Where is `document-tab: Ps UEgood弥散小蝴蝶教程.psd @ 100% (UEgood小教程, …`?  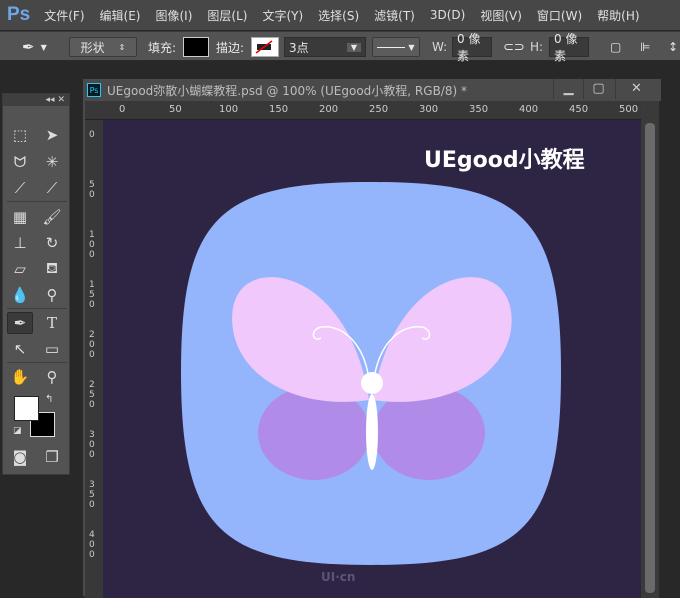 document-tab: Ps UEgood弥散小蝴蝶教程.psd @ 100% (UEgood小教程, … is located at coordinates (372, 90).